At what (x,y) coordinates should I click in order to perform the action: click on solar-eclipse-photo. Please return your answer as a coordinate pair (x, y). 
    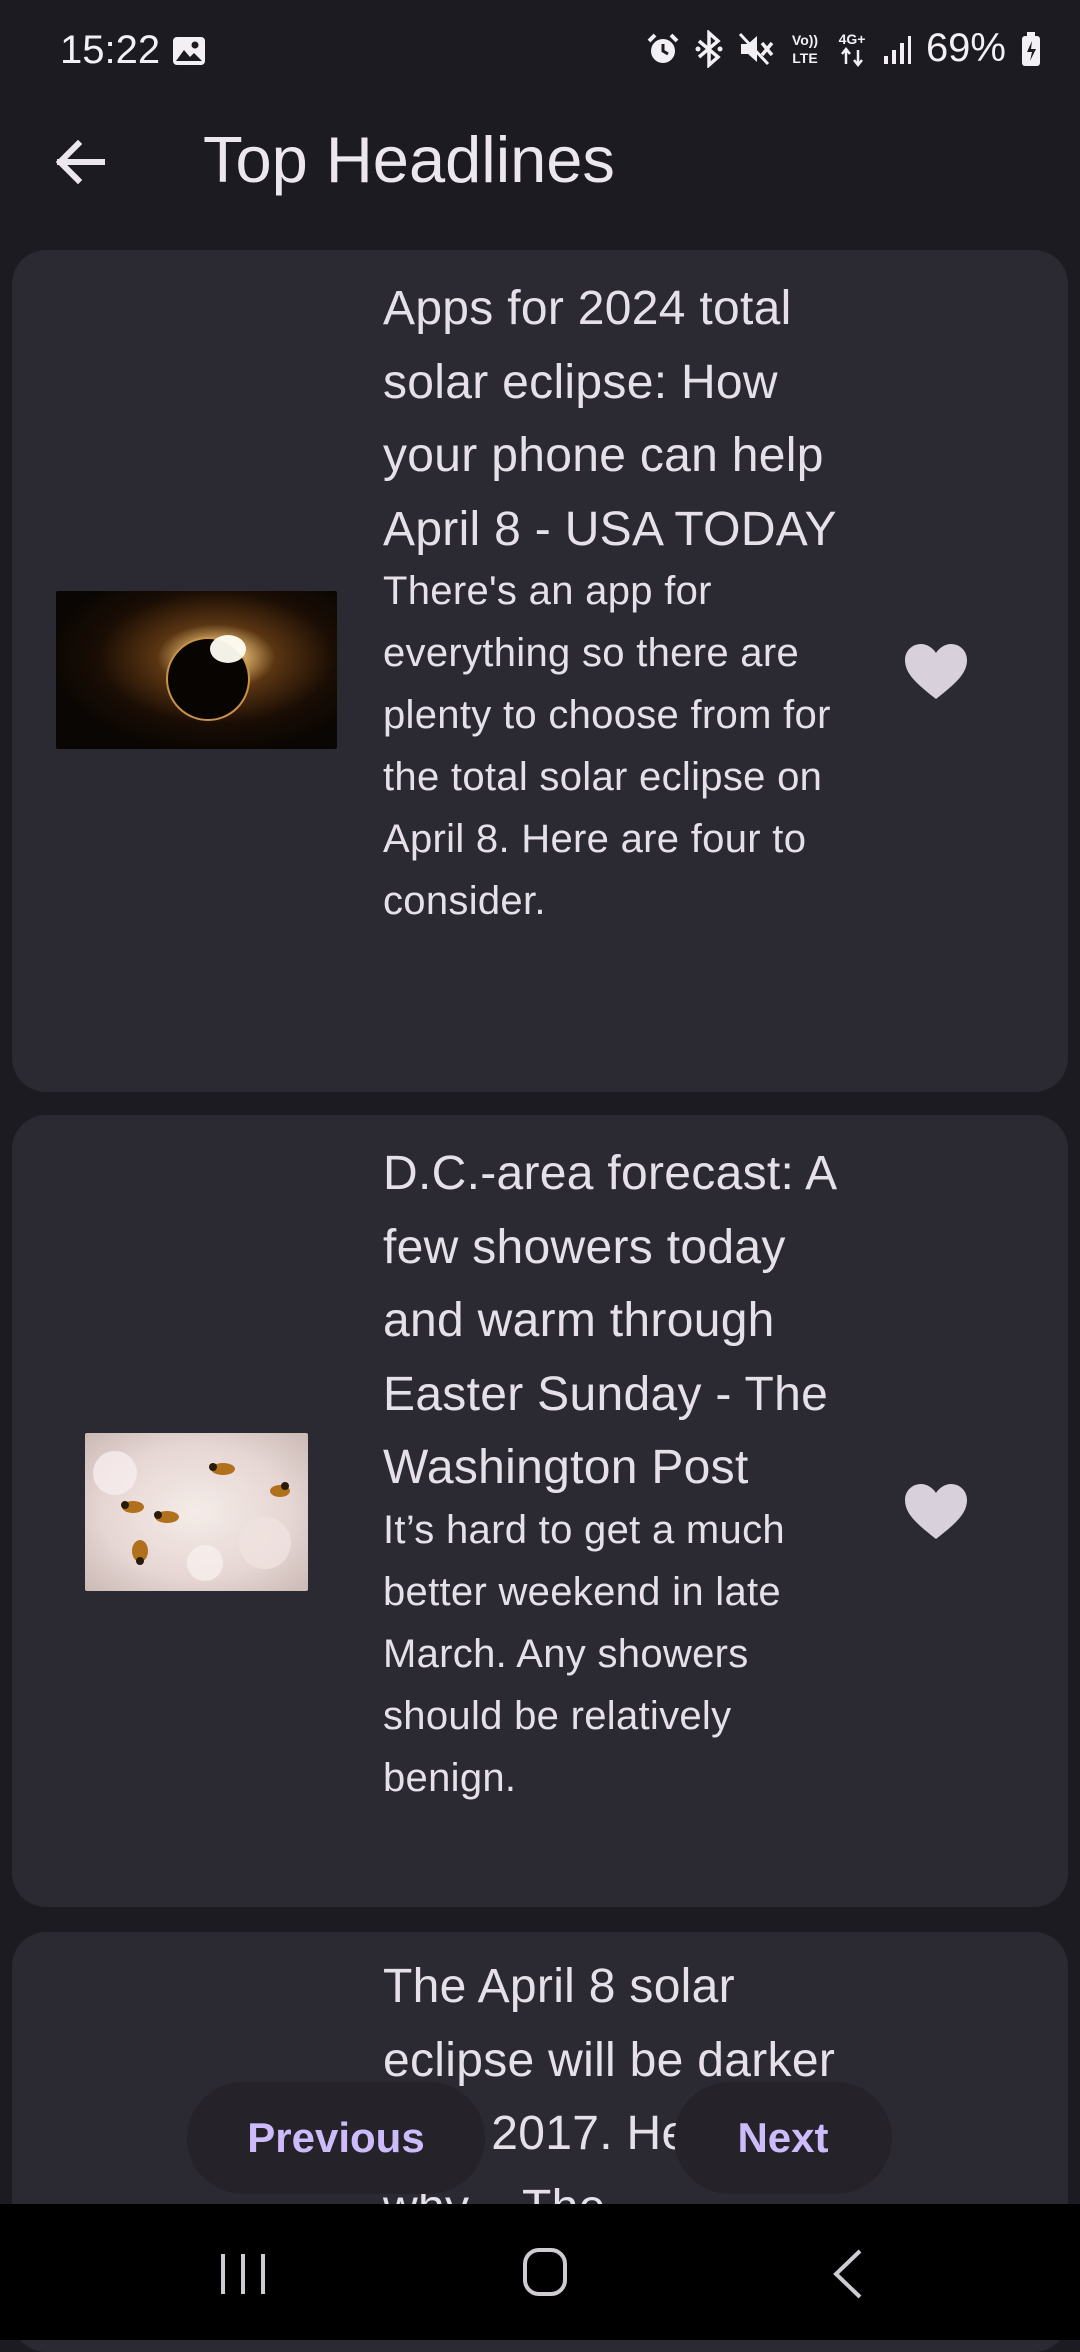
    Looking at the image, I should click on (196, 670).